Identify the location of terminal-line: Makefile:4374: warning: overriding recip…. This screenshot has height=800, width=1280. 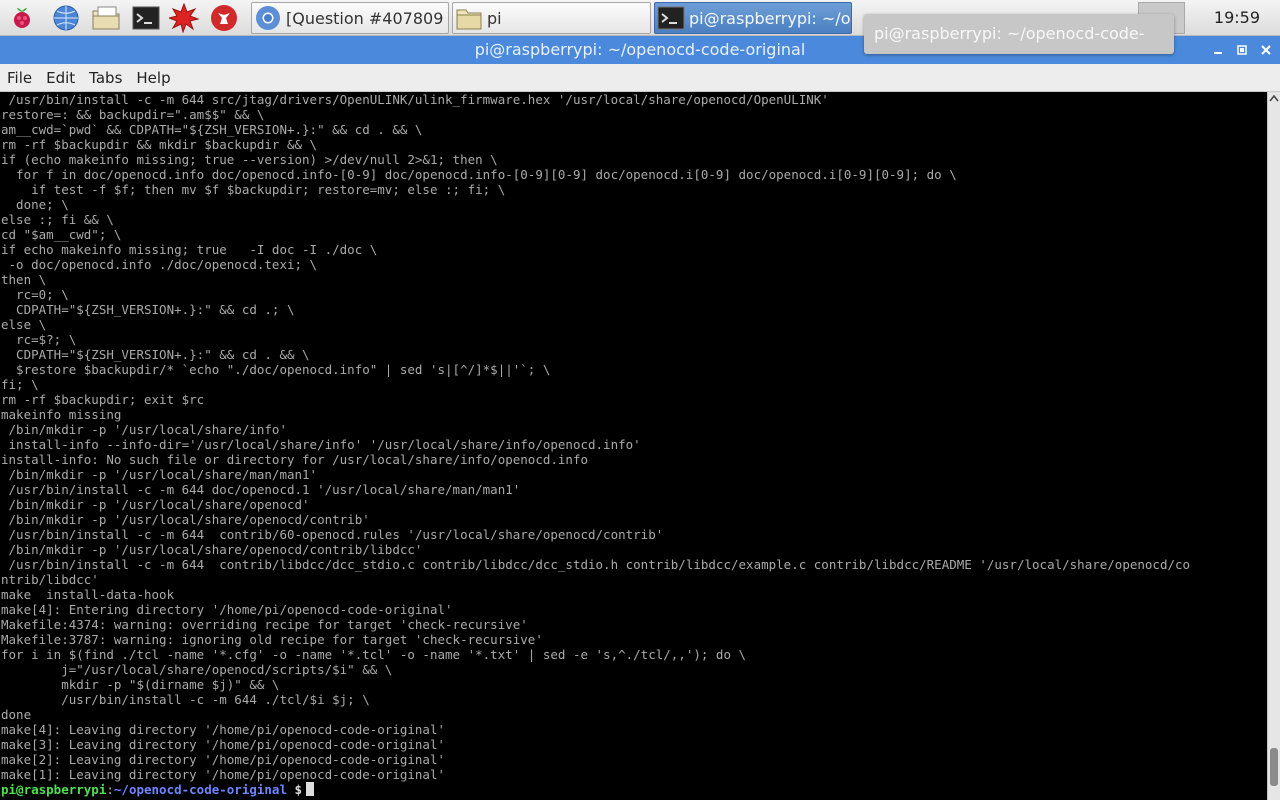
(264, 624).